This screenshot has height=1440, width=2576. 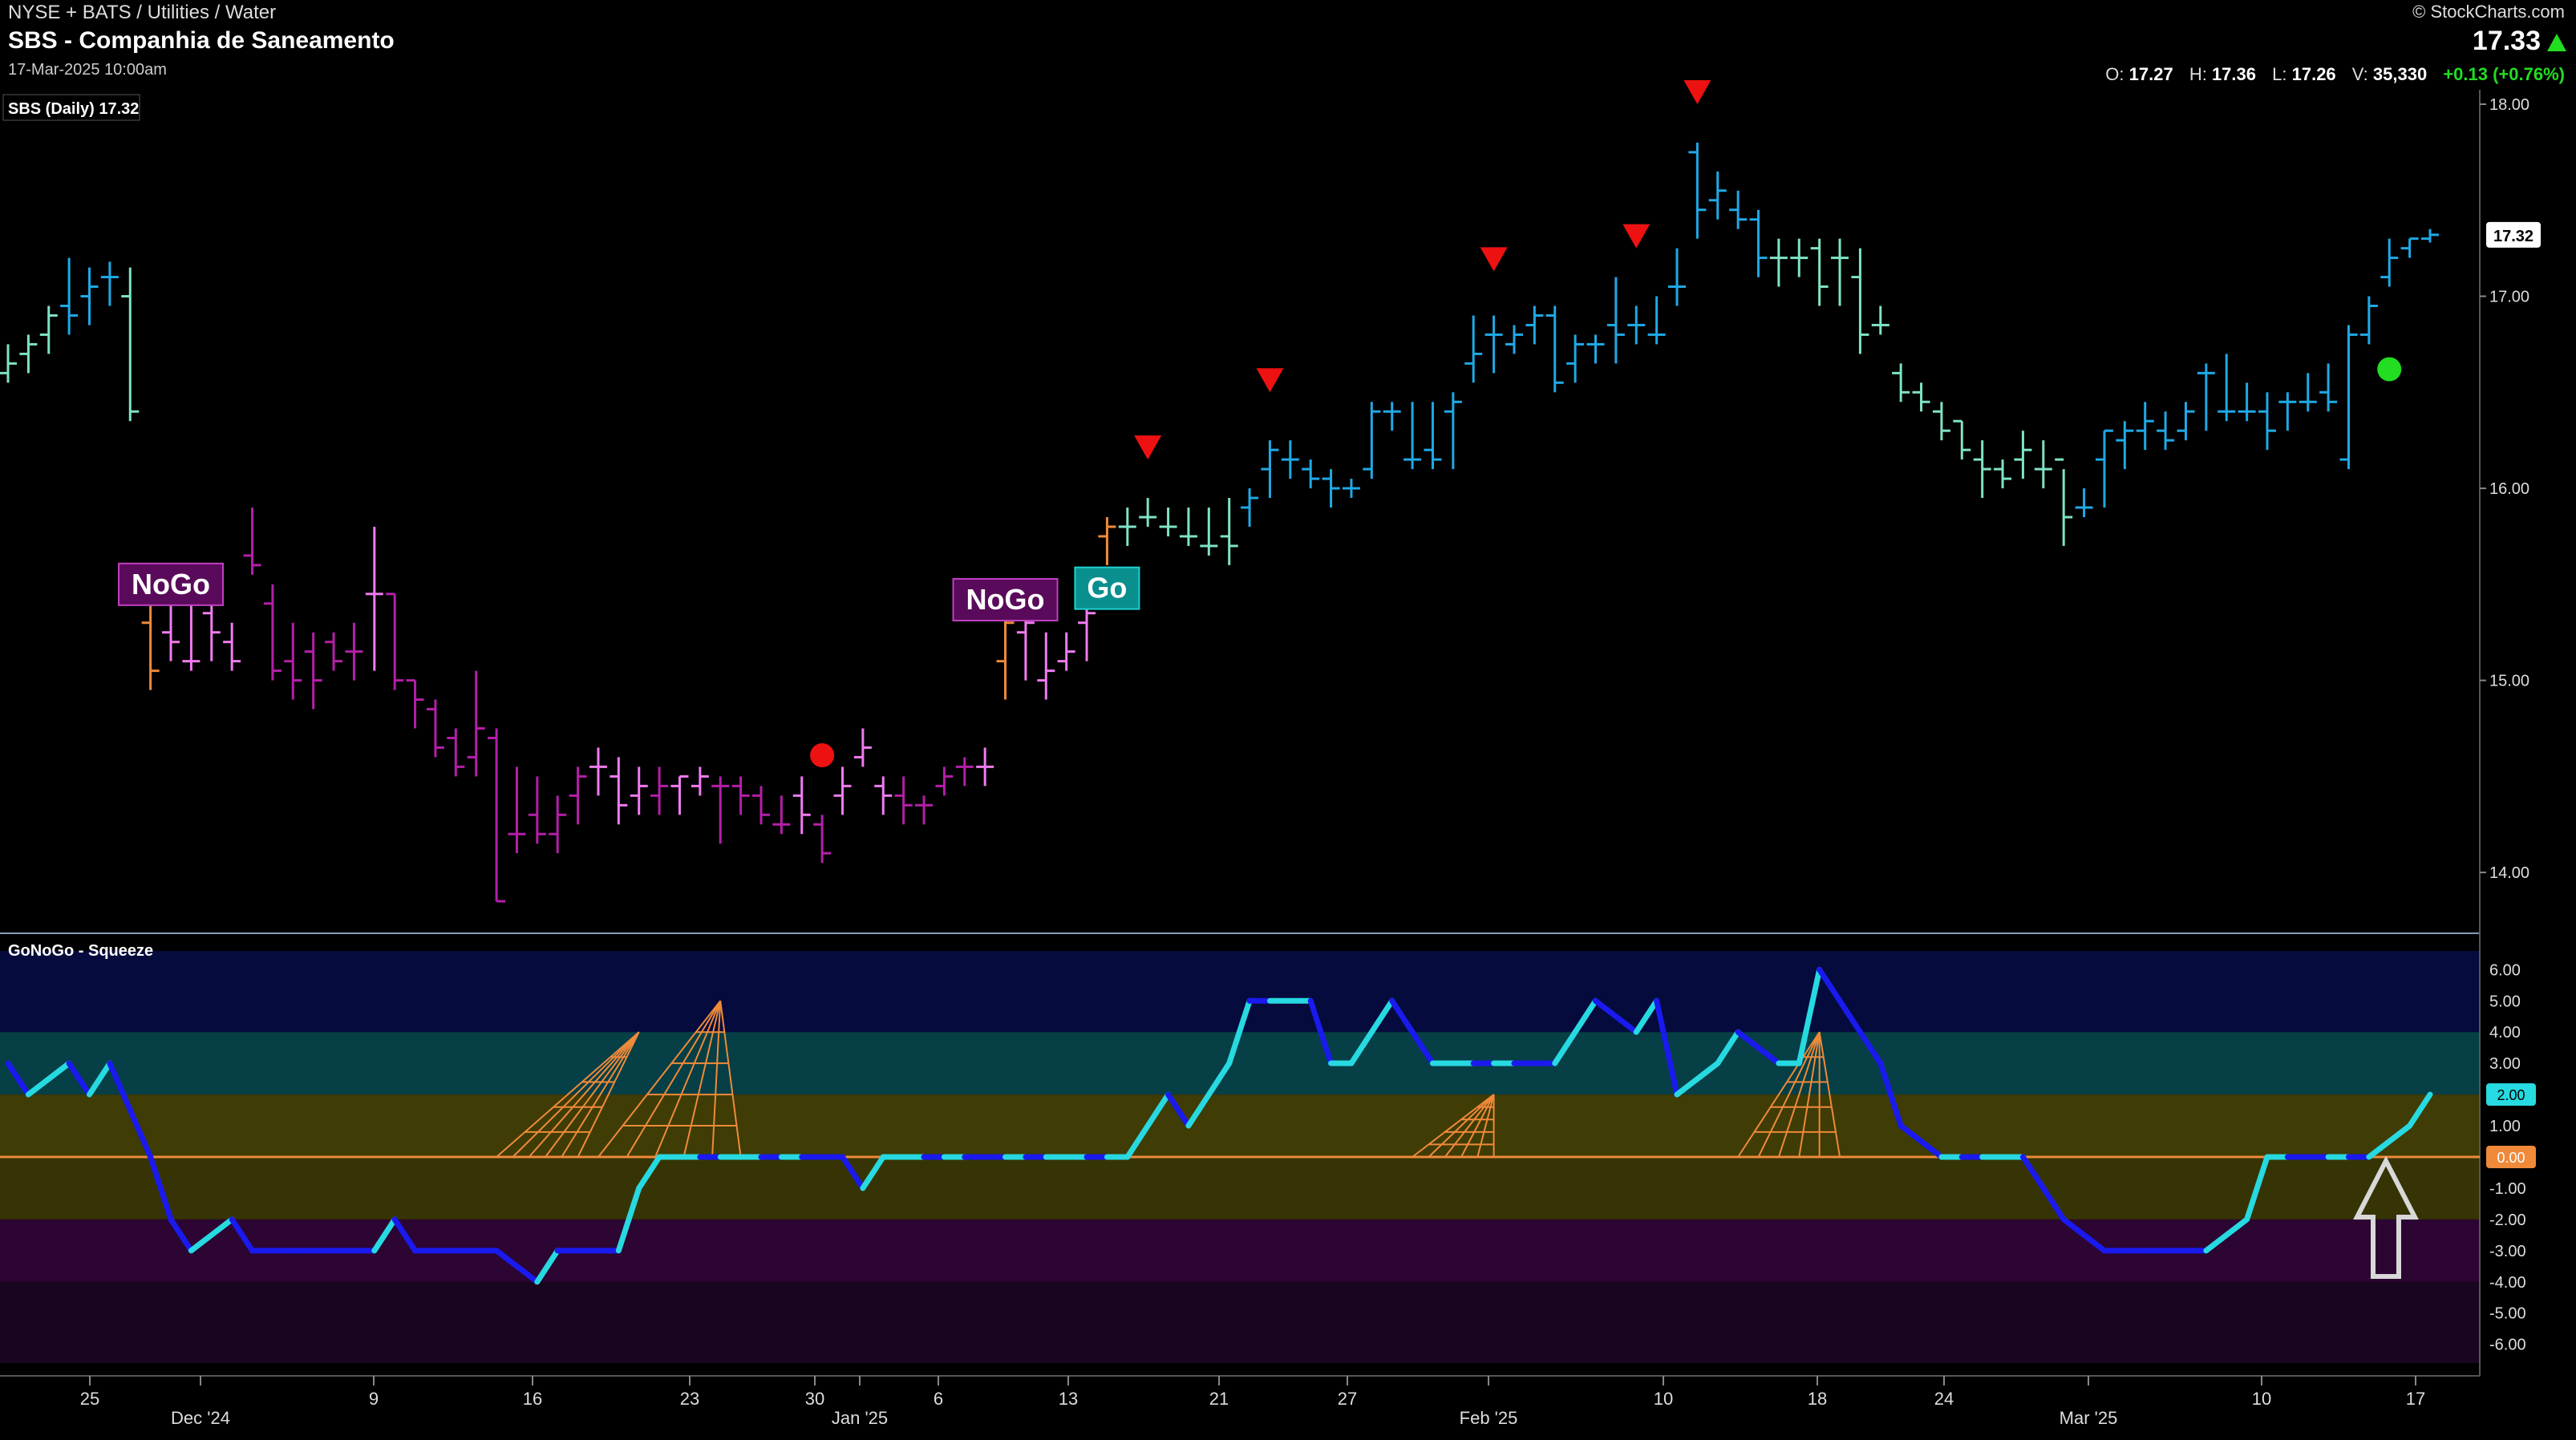 What do you see at coordinates (2507, 1251) in the screenshot?
I see `oscillator-tick-label: -3.00` at bounding box center [2507, 1251].